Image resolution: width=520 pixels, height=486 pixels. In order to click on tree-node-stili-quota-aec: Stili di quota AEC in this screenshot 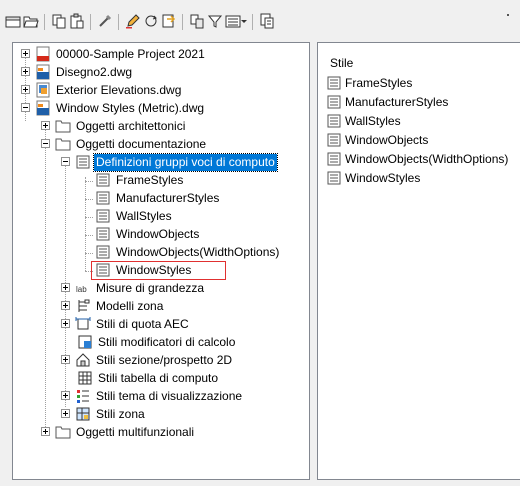, I will do `click(125, 324)`.